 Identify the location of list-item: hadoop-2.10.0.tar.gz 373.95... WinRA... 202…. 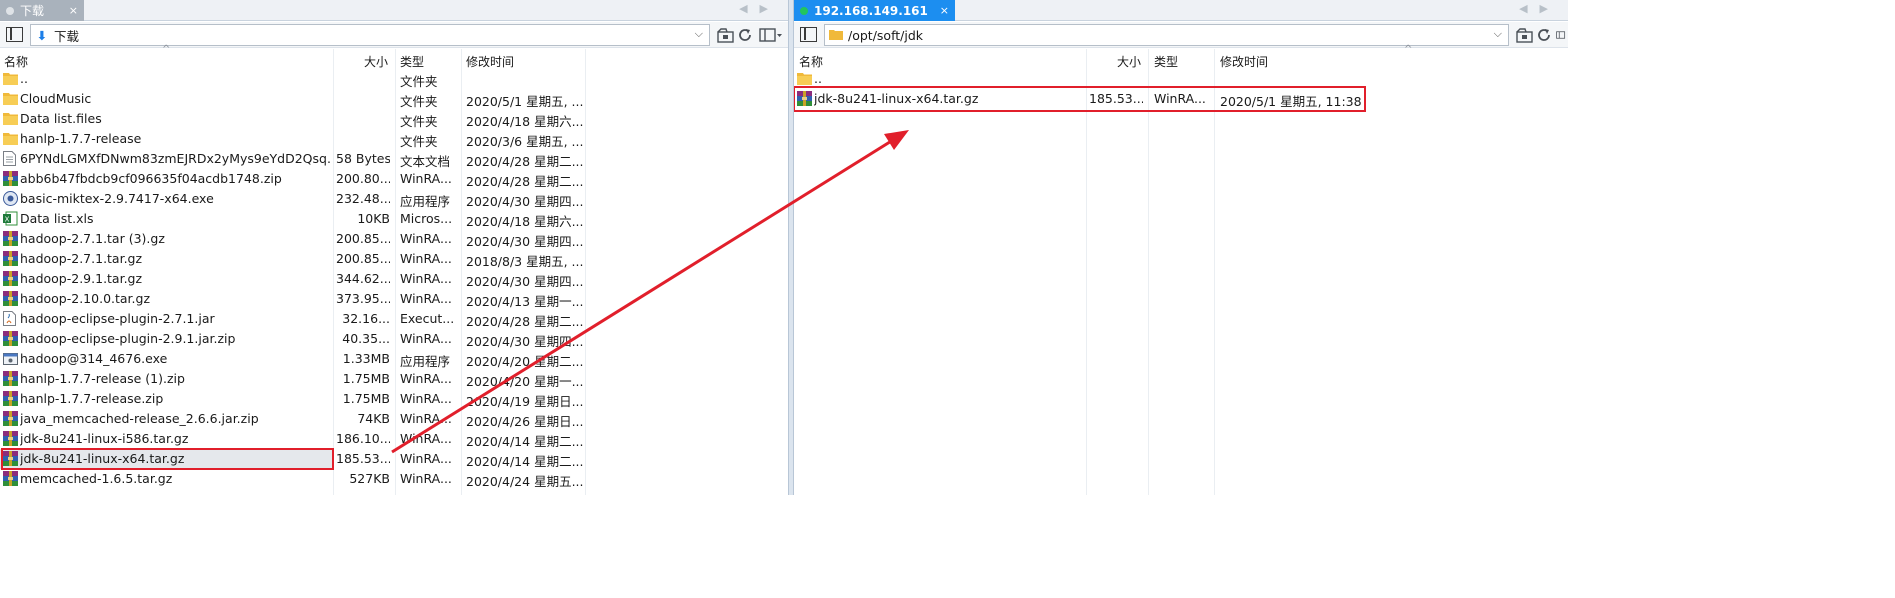
(394, 299).